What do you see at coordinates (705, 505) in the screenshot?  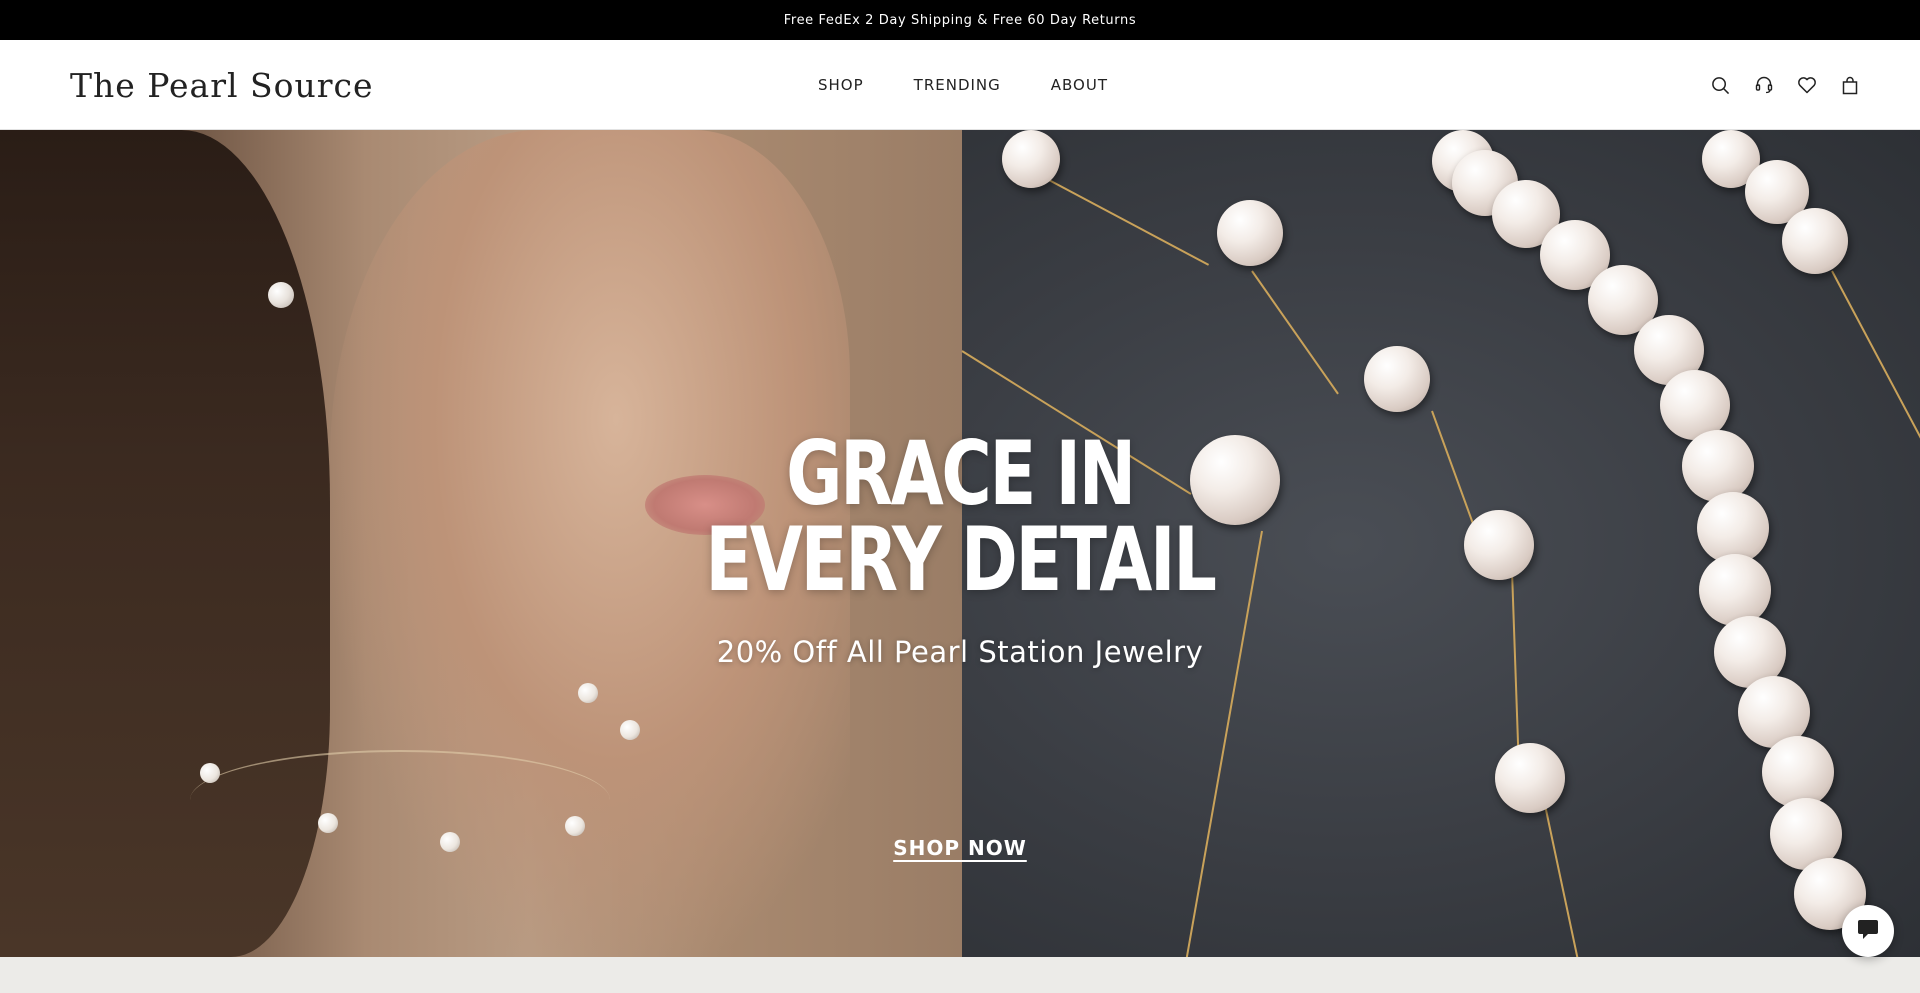 I see `model-lips` at bounding box center [705, 505].